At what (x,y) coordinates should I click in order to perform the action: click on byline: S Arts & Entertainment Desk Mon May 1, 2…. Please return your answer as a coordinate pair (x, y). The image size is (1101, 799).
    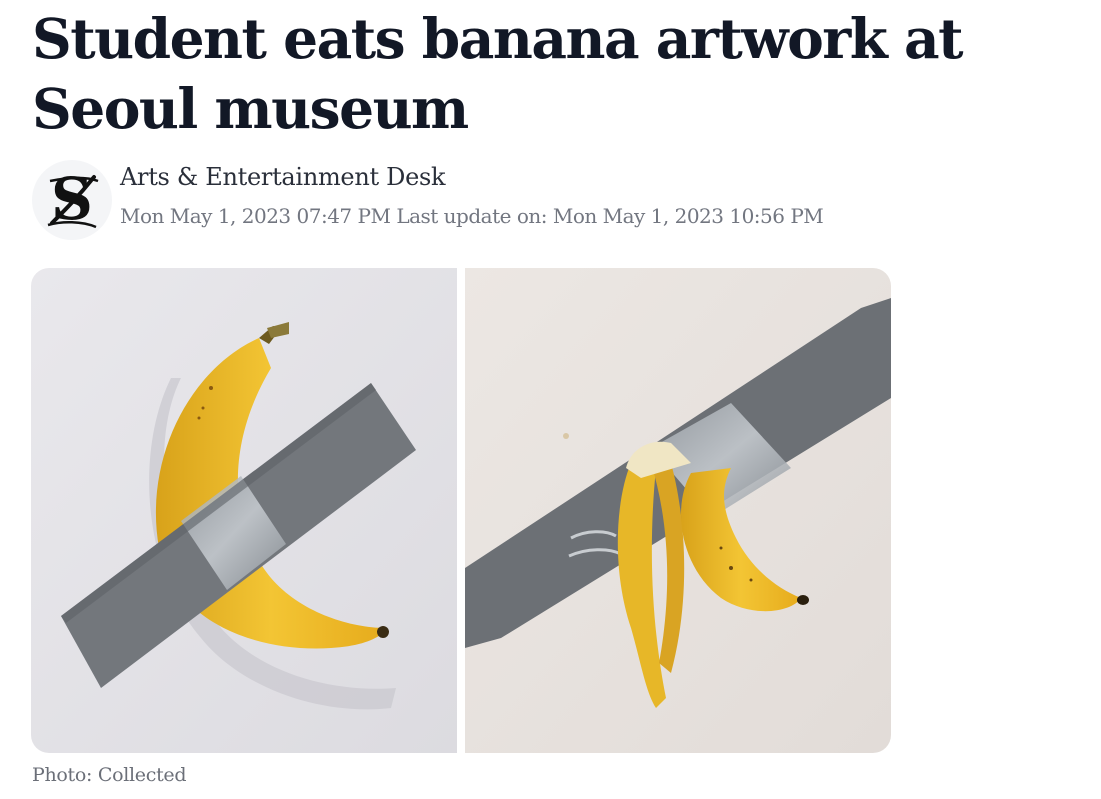
    Looking at the image, I should click on (532, 200).